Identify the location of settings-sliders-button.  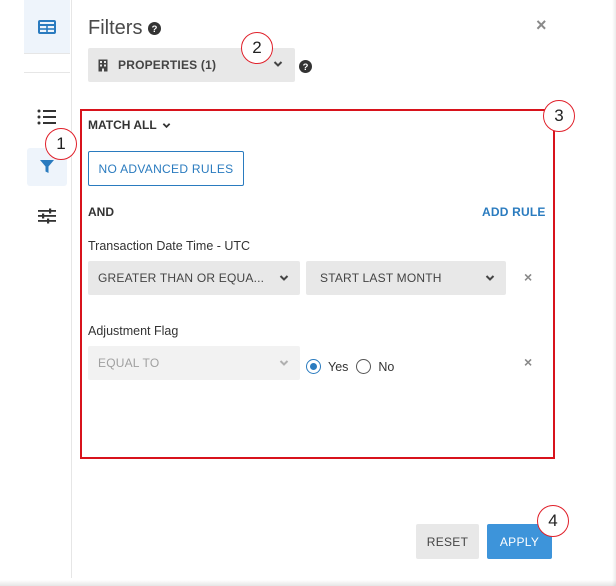
(47, 216).